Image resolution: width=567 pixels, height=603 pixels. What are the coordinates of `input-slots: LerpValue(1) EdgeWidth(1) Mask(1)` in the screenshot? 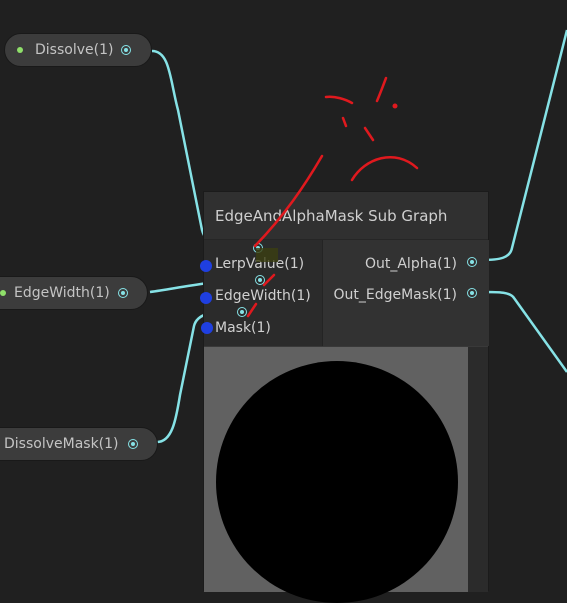 It's located at (263, 293).